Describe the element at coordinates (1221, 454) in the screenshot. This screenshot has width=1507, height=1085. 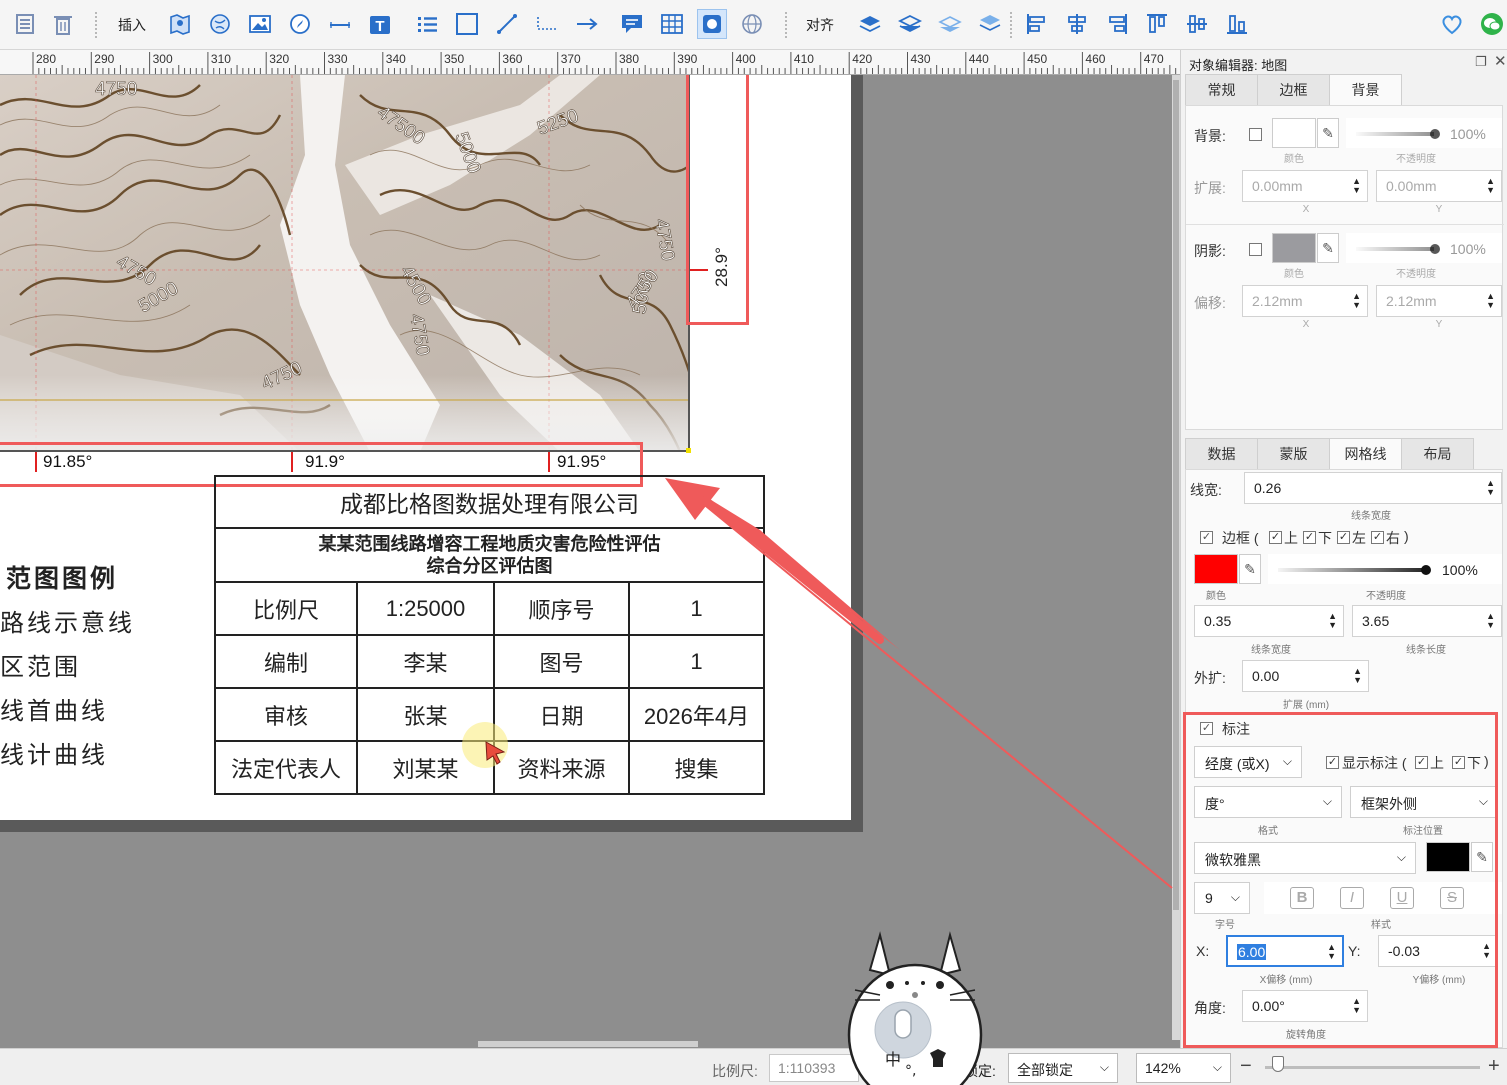
I see `tab-data: 数据` at that location.